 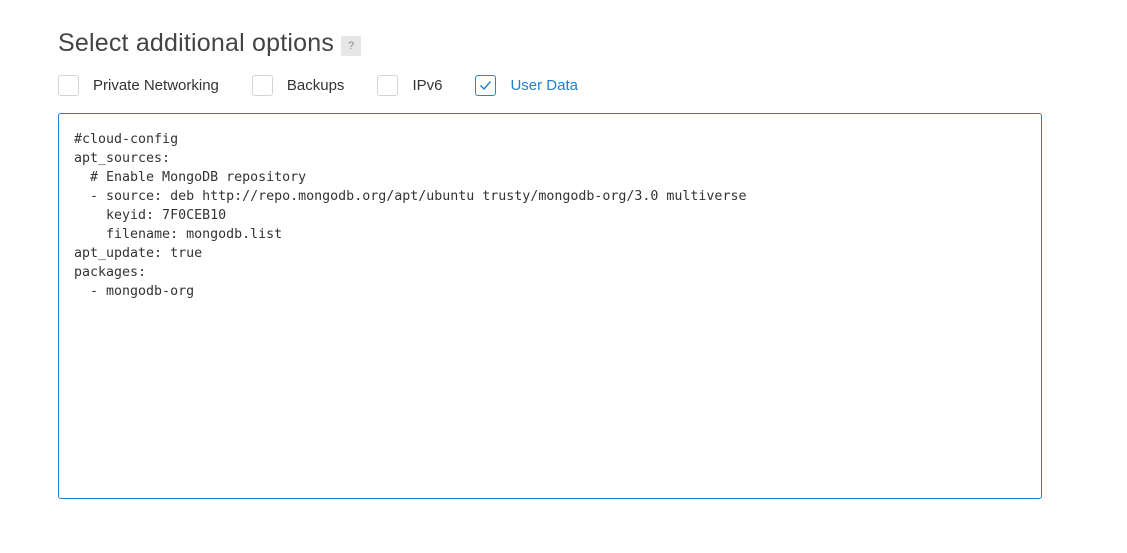 I want to click on option-backups: Backups, so click(x=298, y=85).